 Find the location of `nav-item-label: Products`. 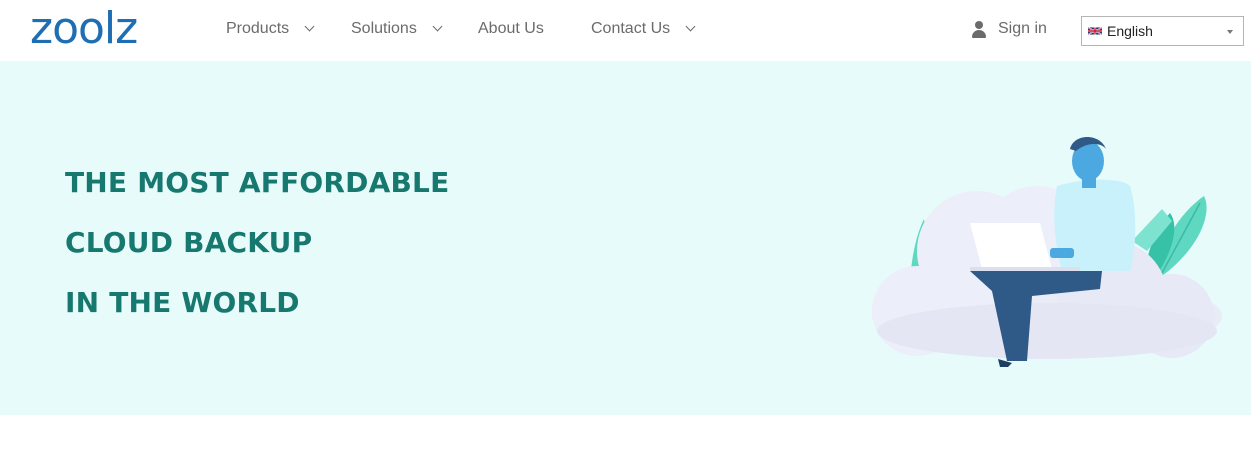

nav-item-label: Products is located at coordinates (258, 28).